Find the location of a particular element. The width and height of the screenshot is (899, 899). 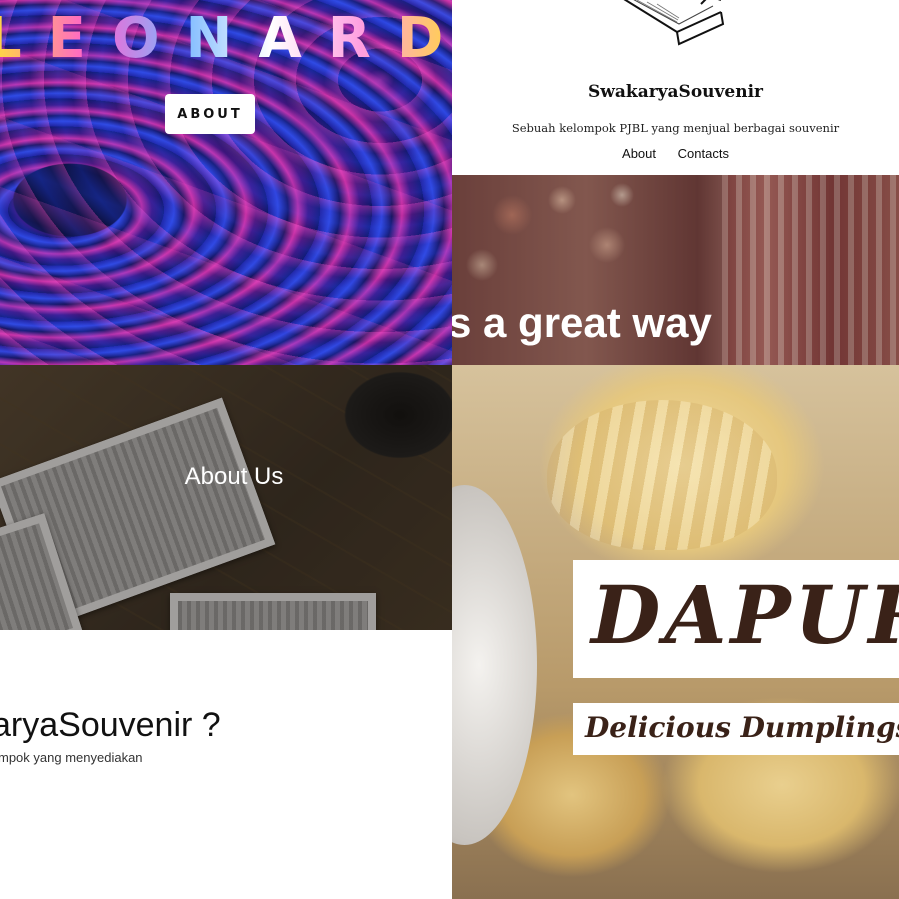

leonard-logo: LEONARD is located at coordinates (226, 38).